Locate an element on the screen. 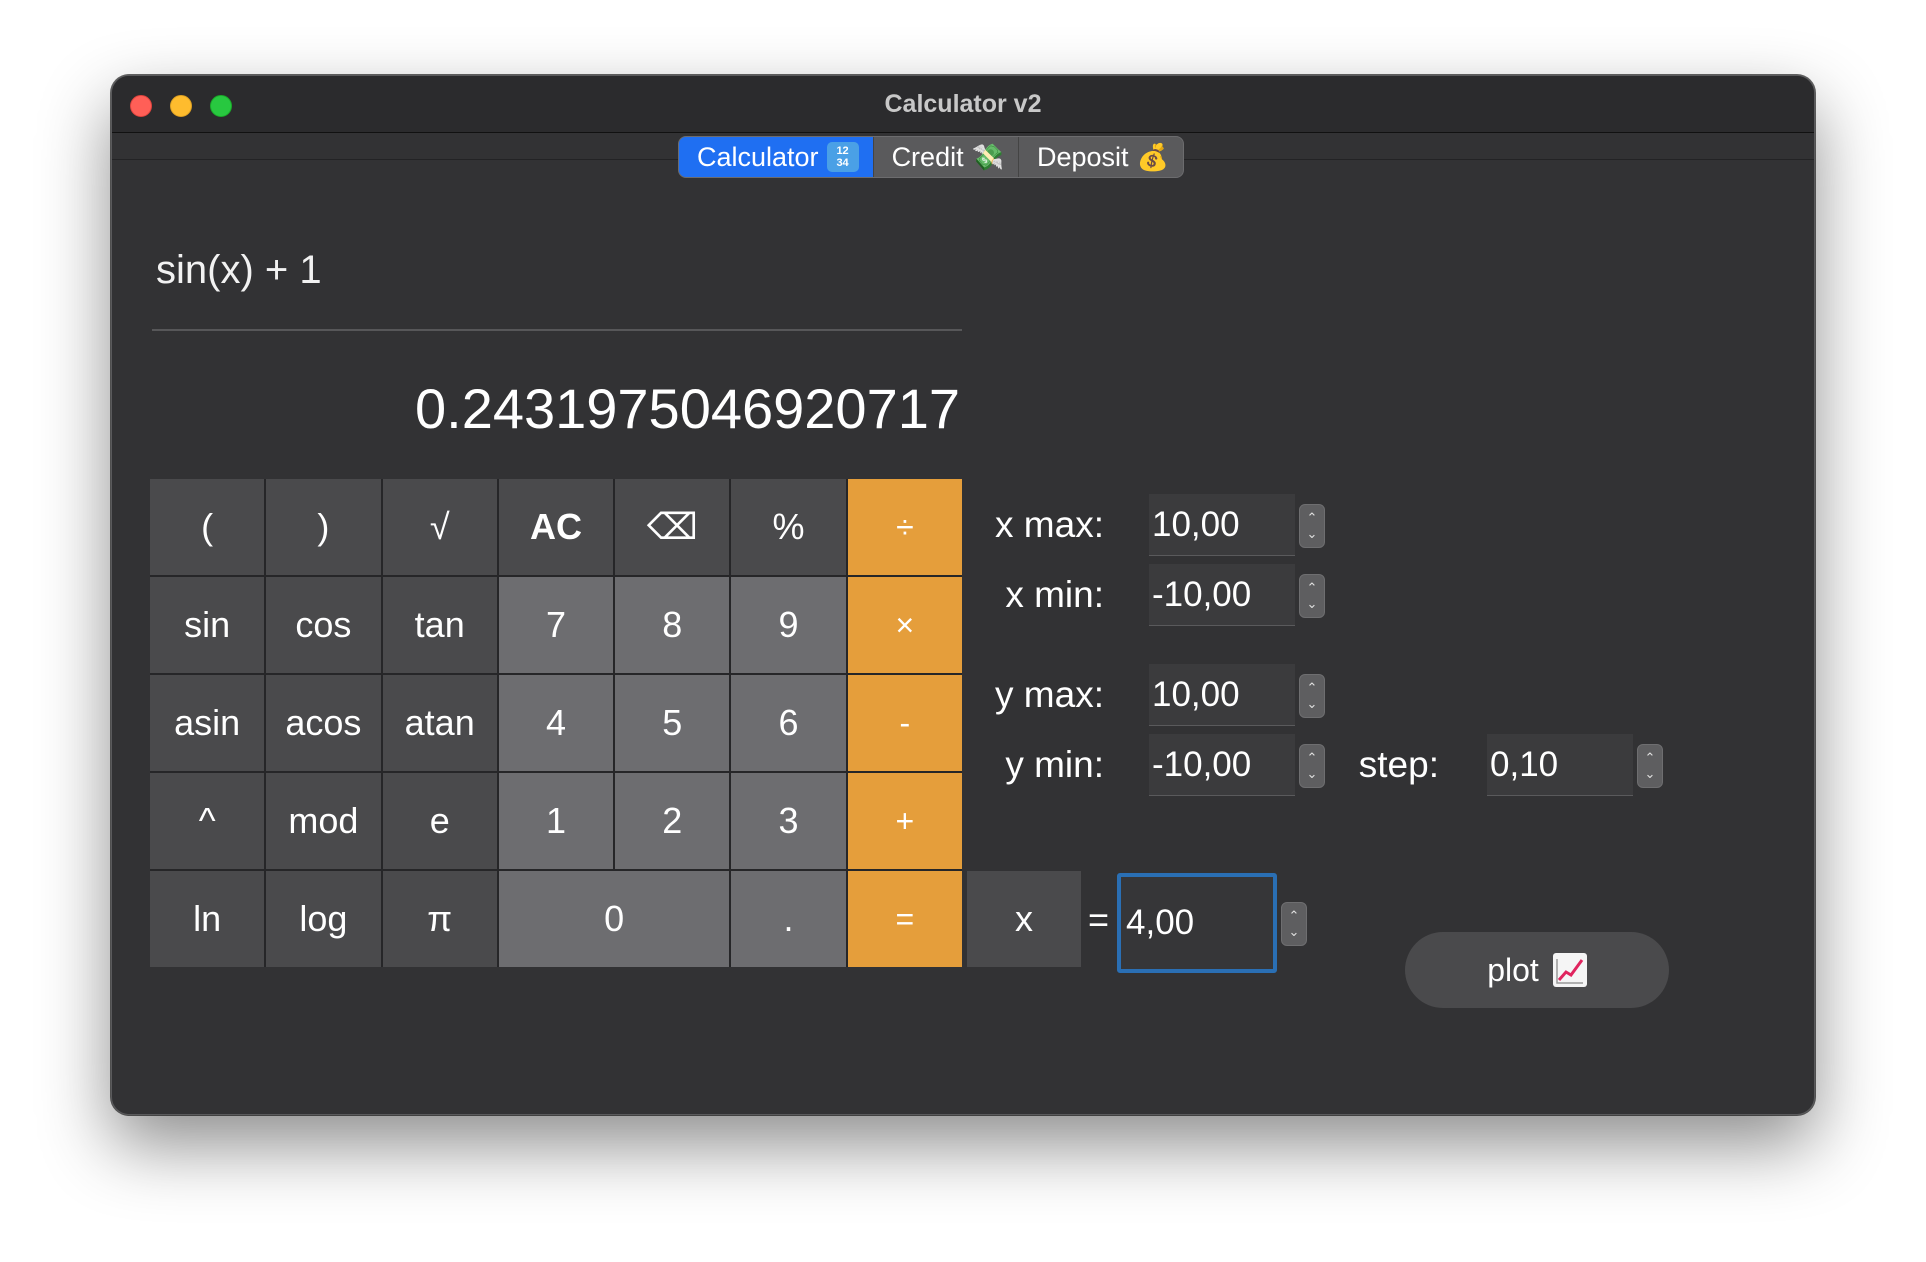 The width and height of the screenshot is (1926, 1262). power-button: ^ is located at coordinates (207, 821).